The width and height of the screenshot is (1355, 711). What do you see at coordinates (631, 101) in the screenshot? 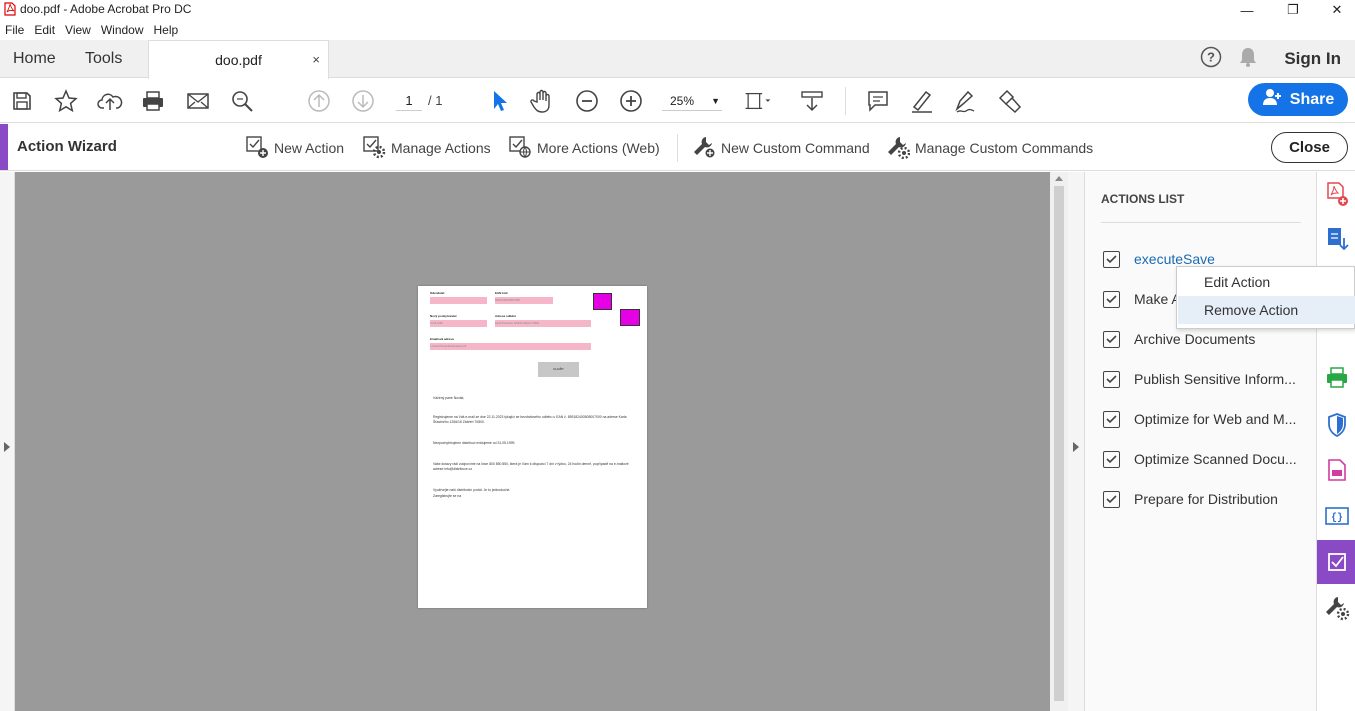
I see `zoom-in-icon` at bounding box center [631, 101].